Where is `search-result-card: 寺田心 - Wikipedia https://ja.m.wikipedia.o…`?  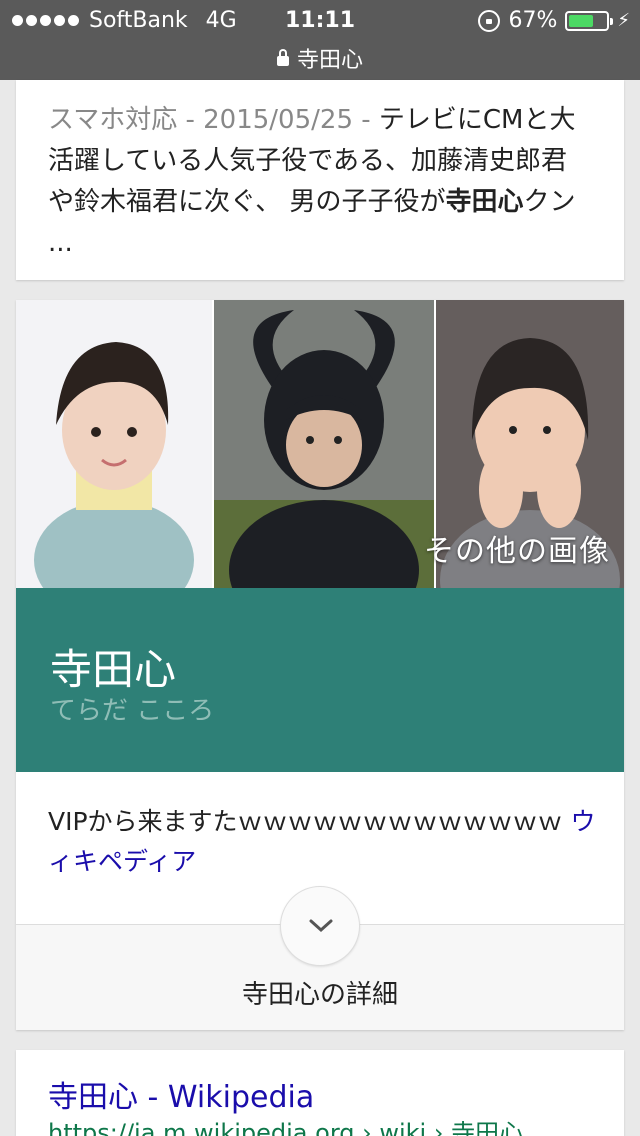 search-result-card: 寺田心 - Wikipedia https://ja.m.wikipedia.o… is located at coordinates (320, 1093).